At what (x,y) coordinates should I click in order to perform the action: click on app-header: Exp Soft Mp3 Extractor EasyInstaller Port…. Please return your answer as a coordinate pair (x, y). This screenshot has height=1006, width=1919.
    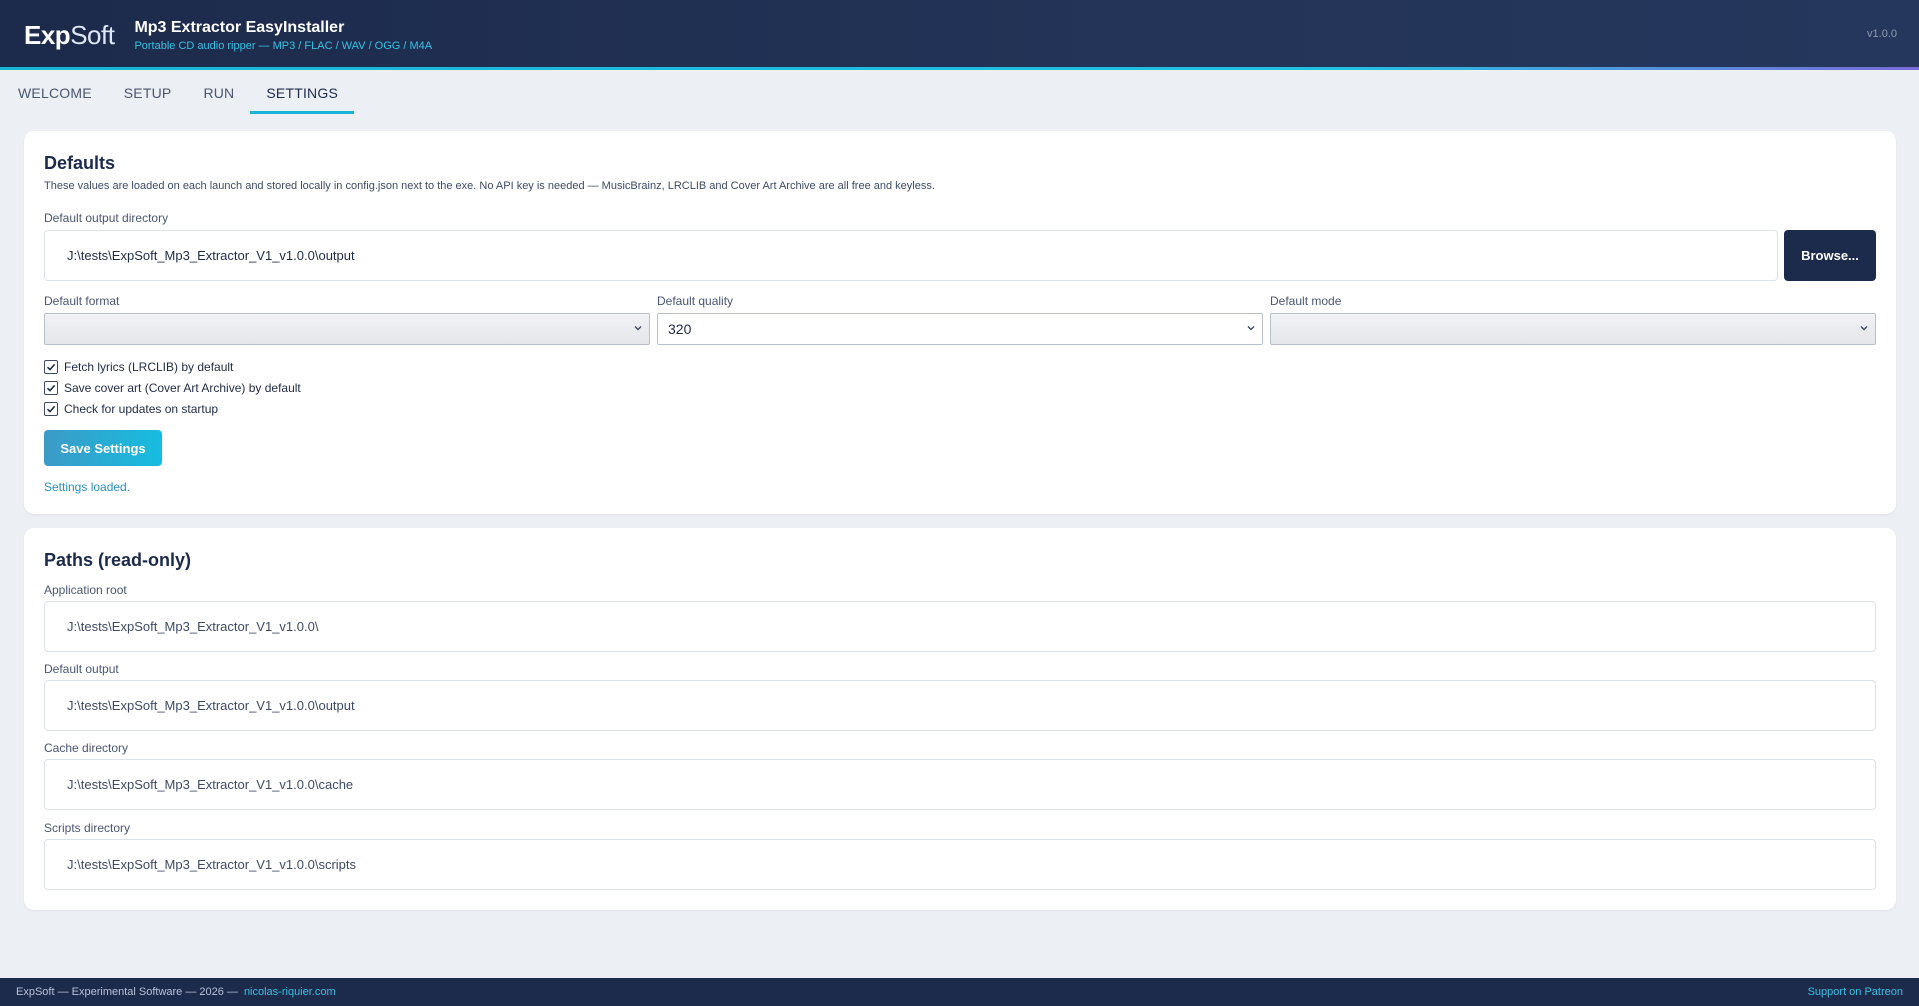
    Looking at the image, I should click on (959, 35).